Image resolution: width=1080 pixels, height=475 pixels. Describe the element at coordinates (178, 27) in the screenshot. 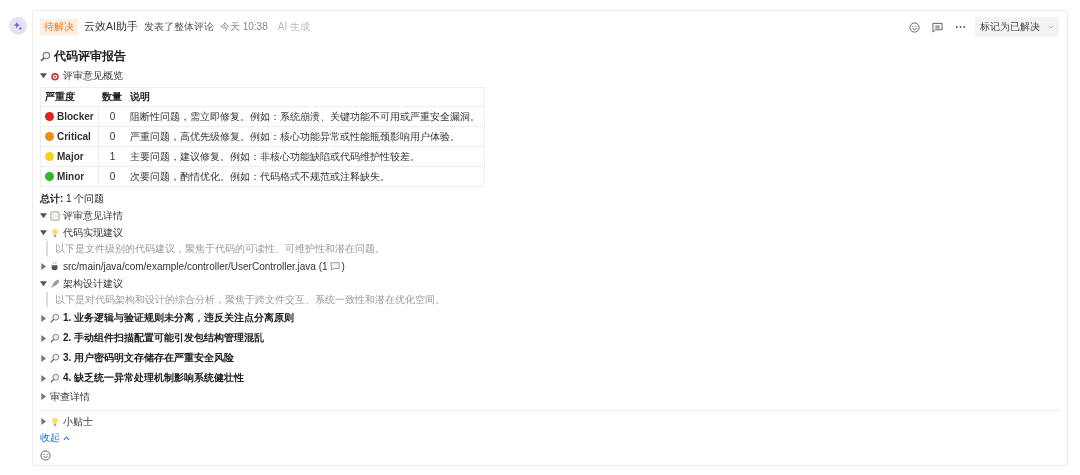

I see `comment-action: 发表了整体评论` at that location.